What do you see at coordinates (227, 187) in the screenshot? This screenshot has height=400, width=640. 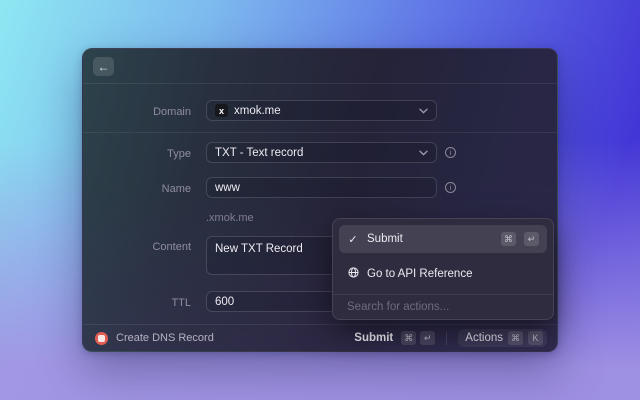 I see `name-value: www` at bounding box center [227, 187].